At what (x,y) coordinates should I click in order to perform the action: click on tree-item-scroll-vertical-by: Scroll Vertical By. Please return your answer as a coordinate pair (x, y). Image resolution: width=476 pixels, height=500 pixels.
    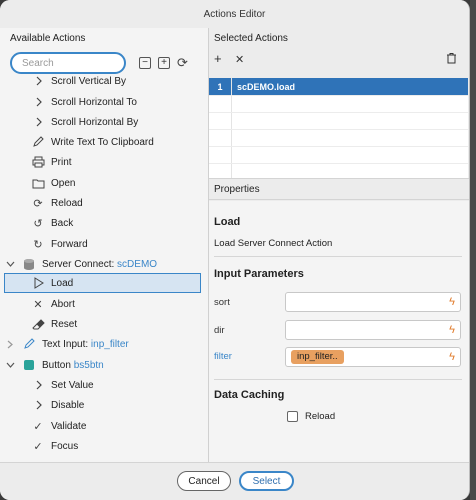
    Looking at the image, I should click on (104, 83).